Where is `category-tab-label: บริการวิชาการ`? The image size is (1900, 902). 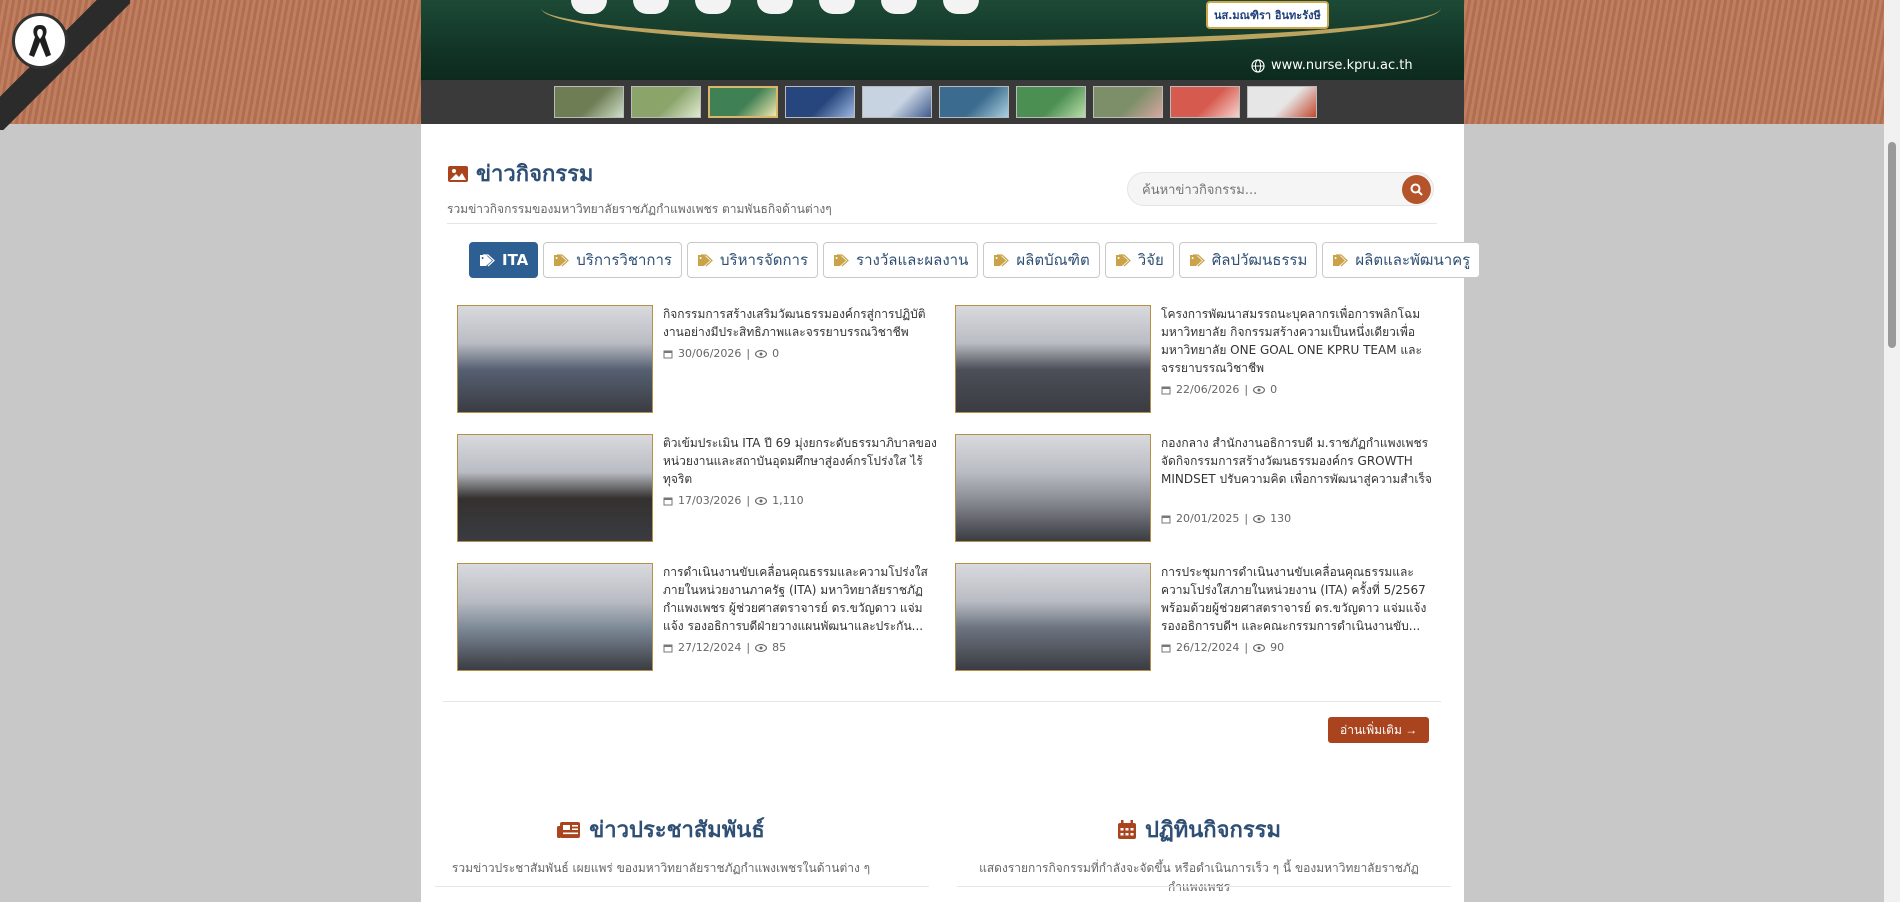 category-tab-label: บริการวิชาการ is located at coordinates (624, 260).